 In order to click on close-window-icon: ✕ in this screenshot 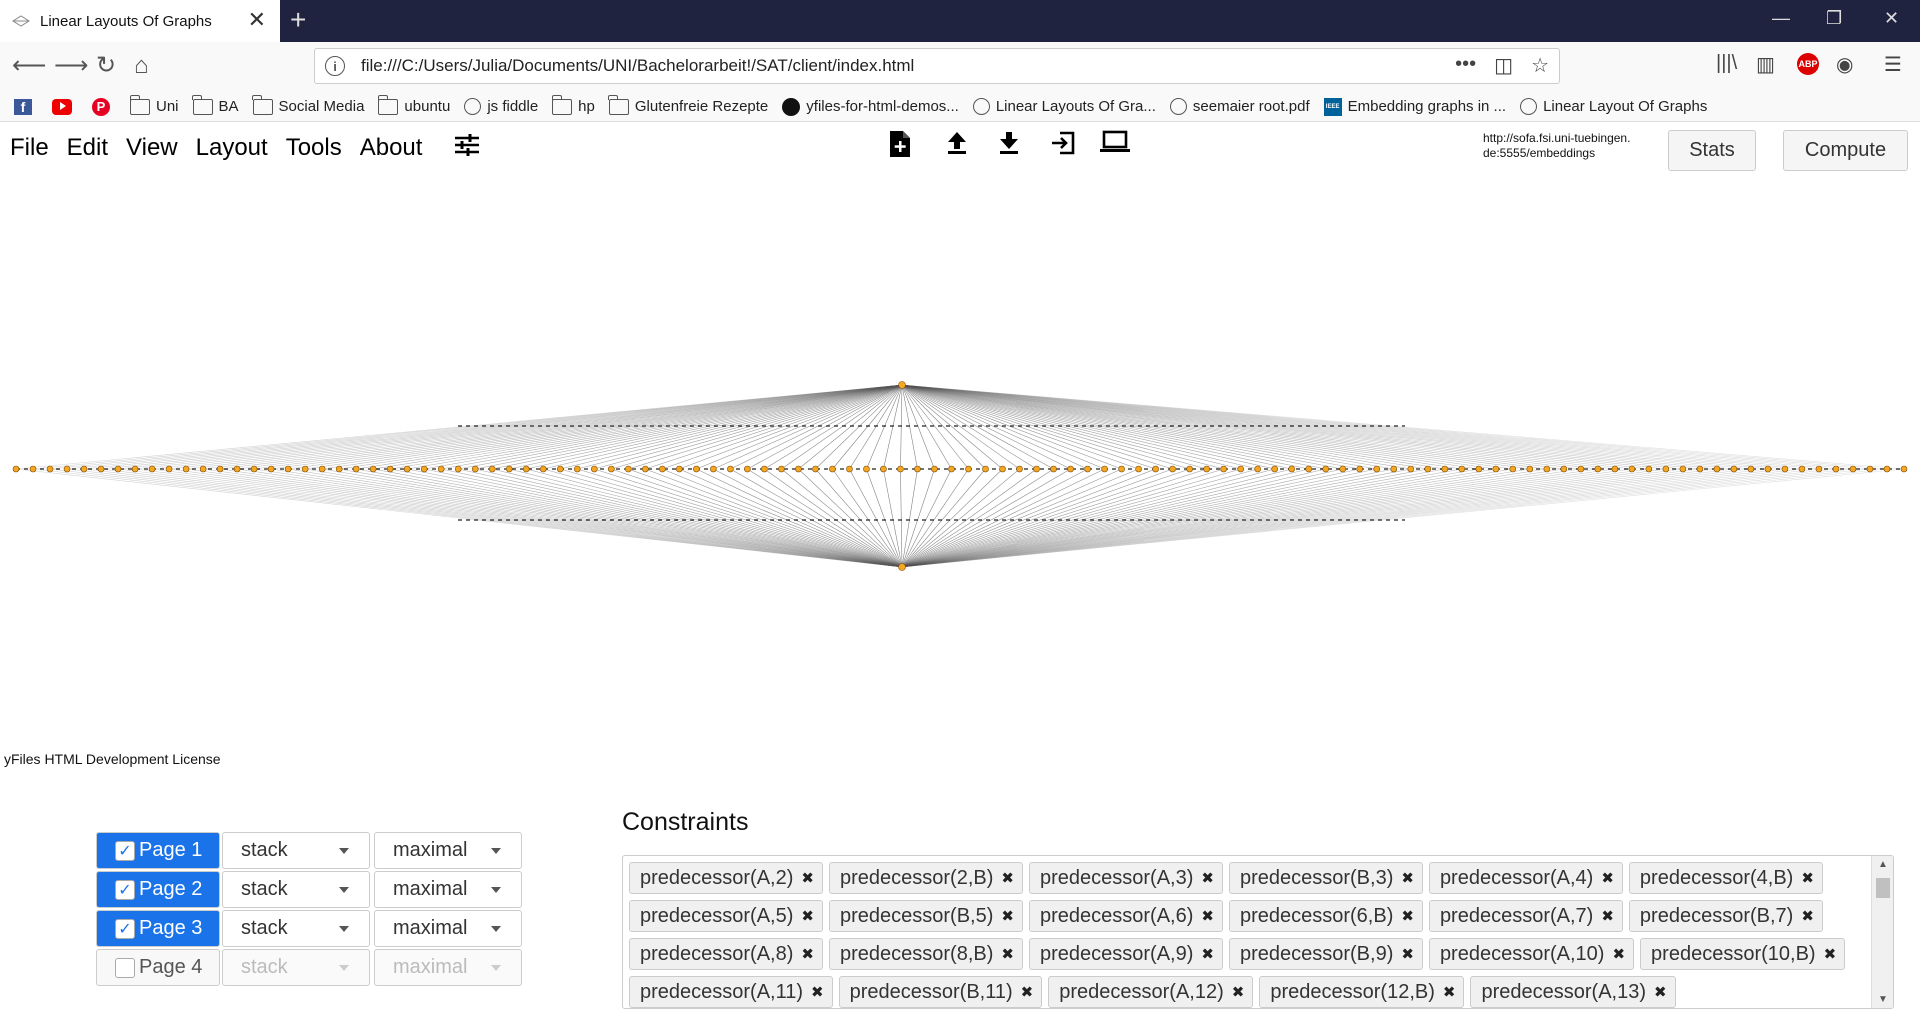, I will do `click(1891, 18)`.